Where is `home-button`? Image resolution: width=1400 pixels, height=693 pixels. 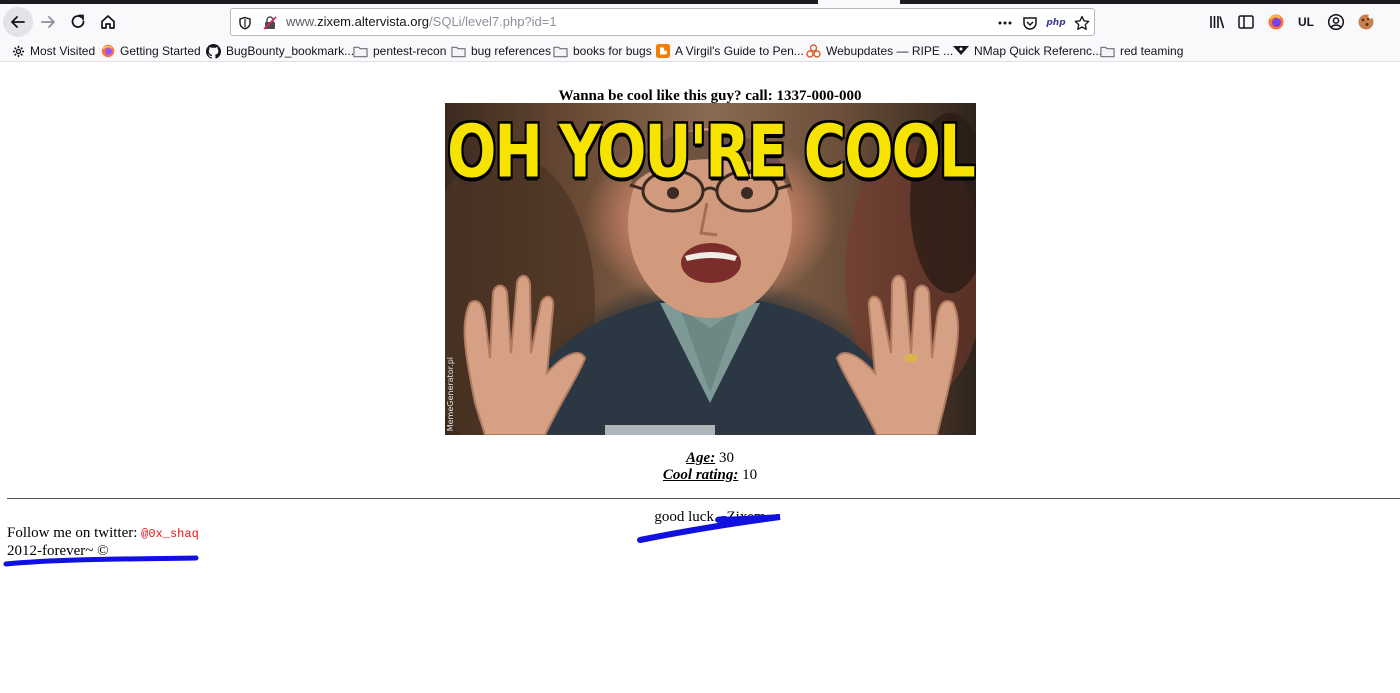 home-button is located at coordinates (108, 22).